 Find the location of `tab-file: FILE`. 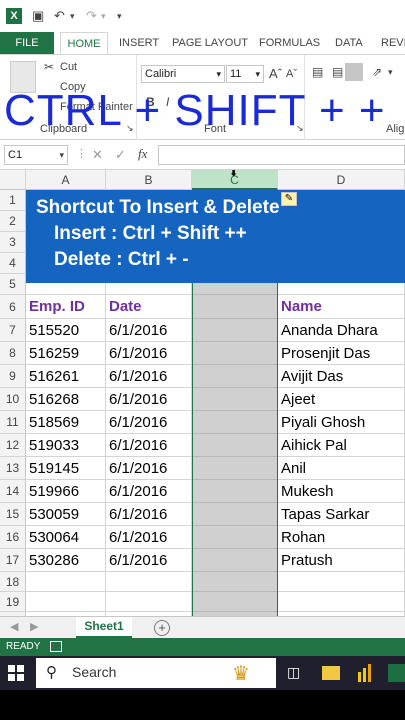

tab-file: FILE is located at coordinates (27, 43).